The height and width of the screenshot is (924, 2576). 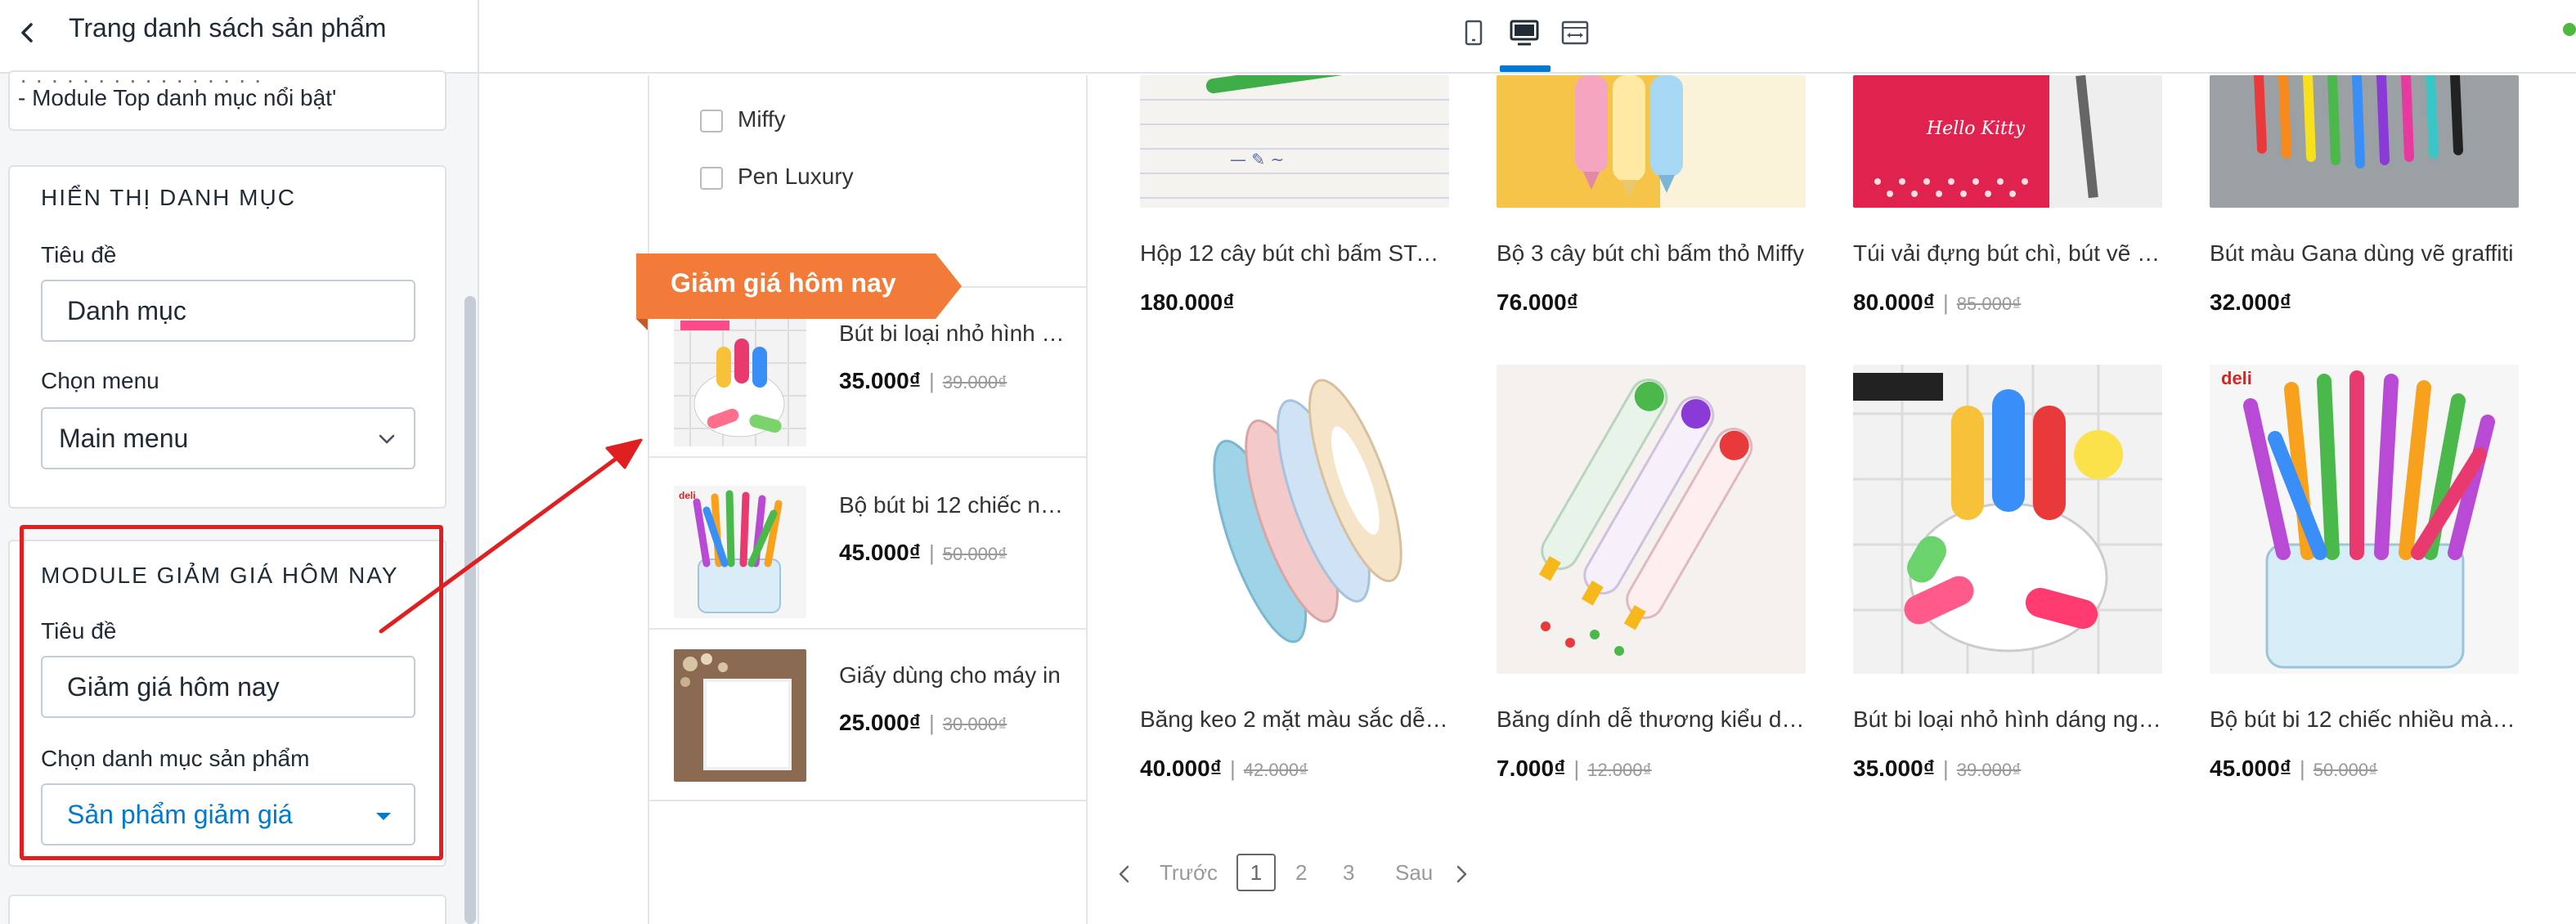 What do you see at coordinates (1531, 768) in the screenshot?
I see `product-price: 7.000₫` at bounding box center [1531, 768].